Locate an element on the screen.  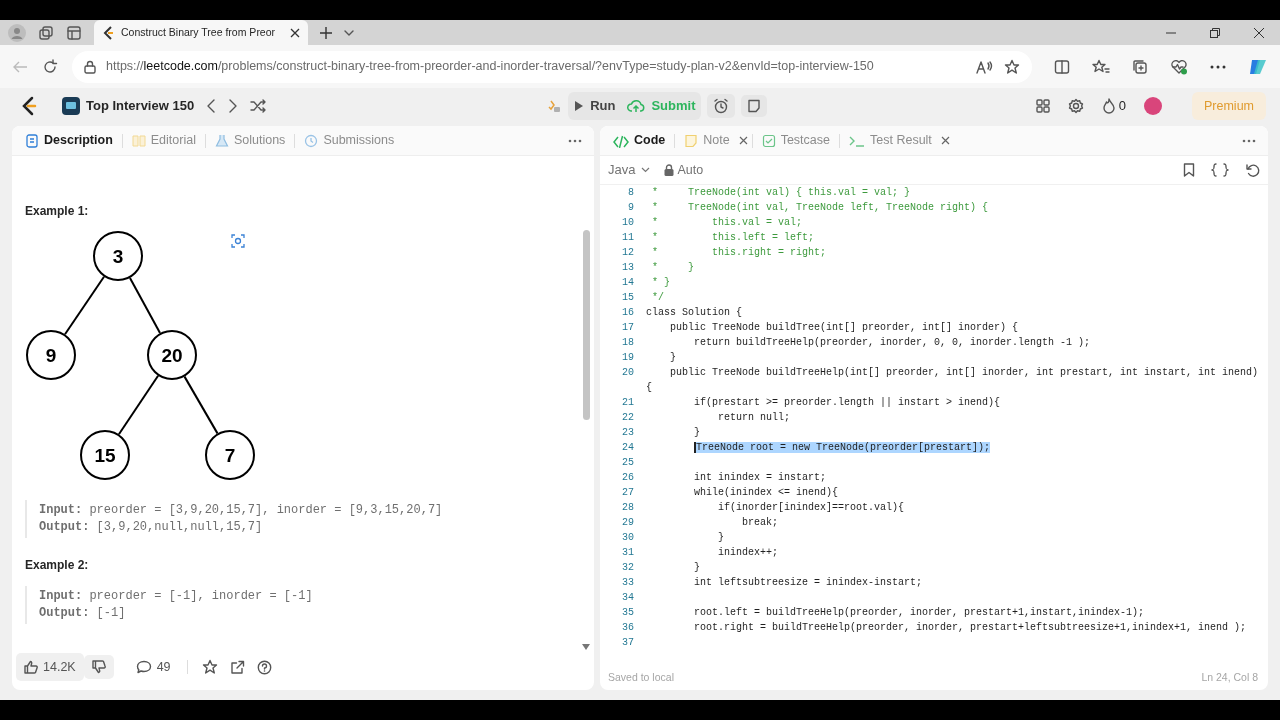
read-aloud-icon is located at coordinates (985, 66).